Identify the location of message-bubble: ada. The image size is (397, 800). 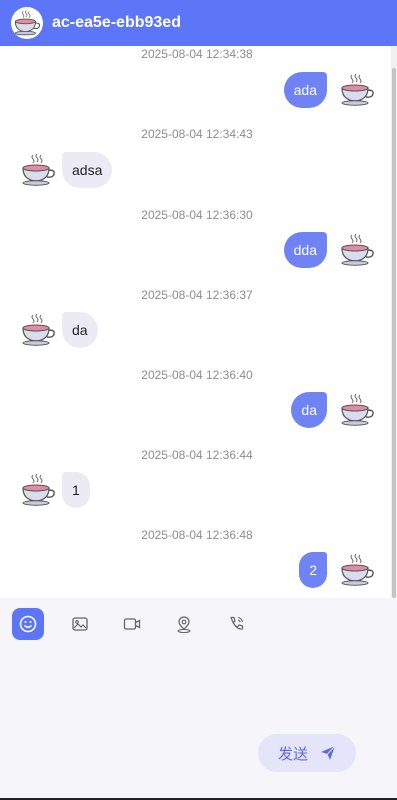
(305, 90).